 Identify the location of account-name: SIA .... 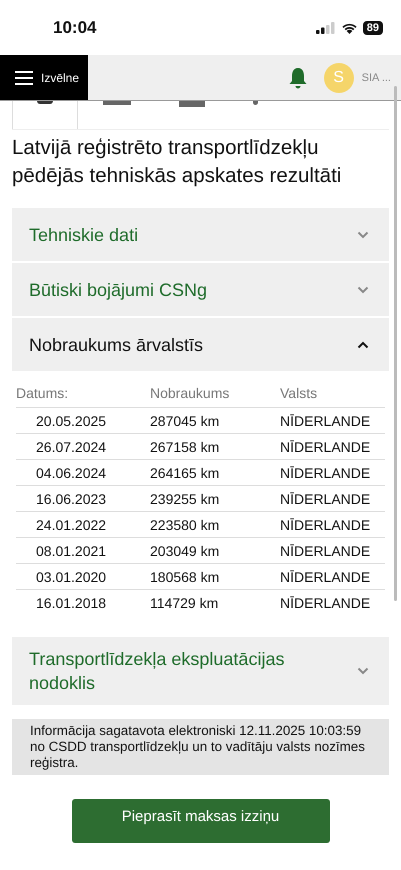
(376, 78).